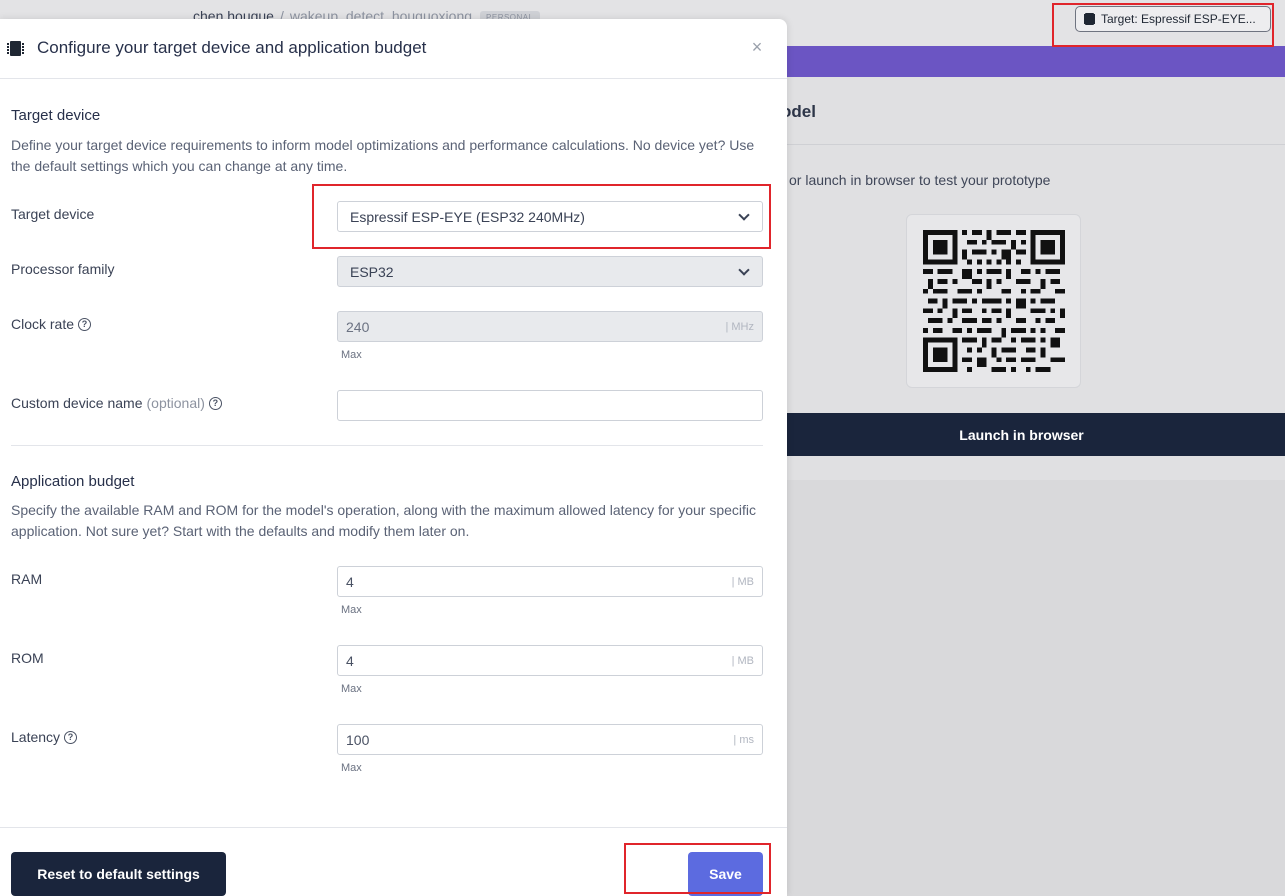  What do you see at coordinates (350, 660) in the screenshot?
I see `rom-value: 4` at bounding box center [350, 660].